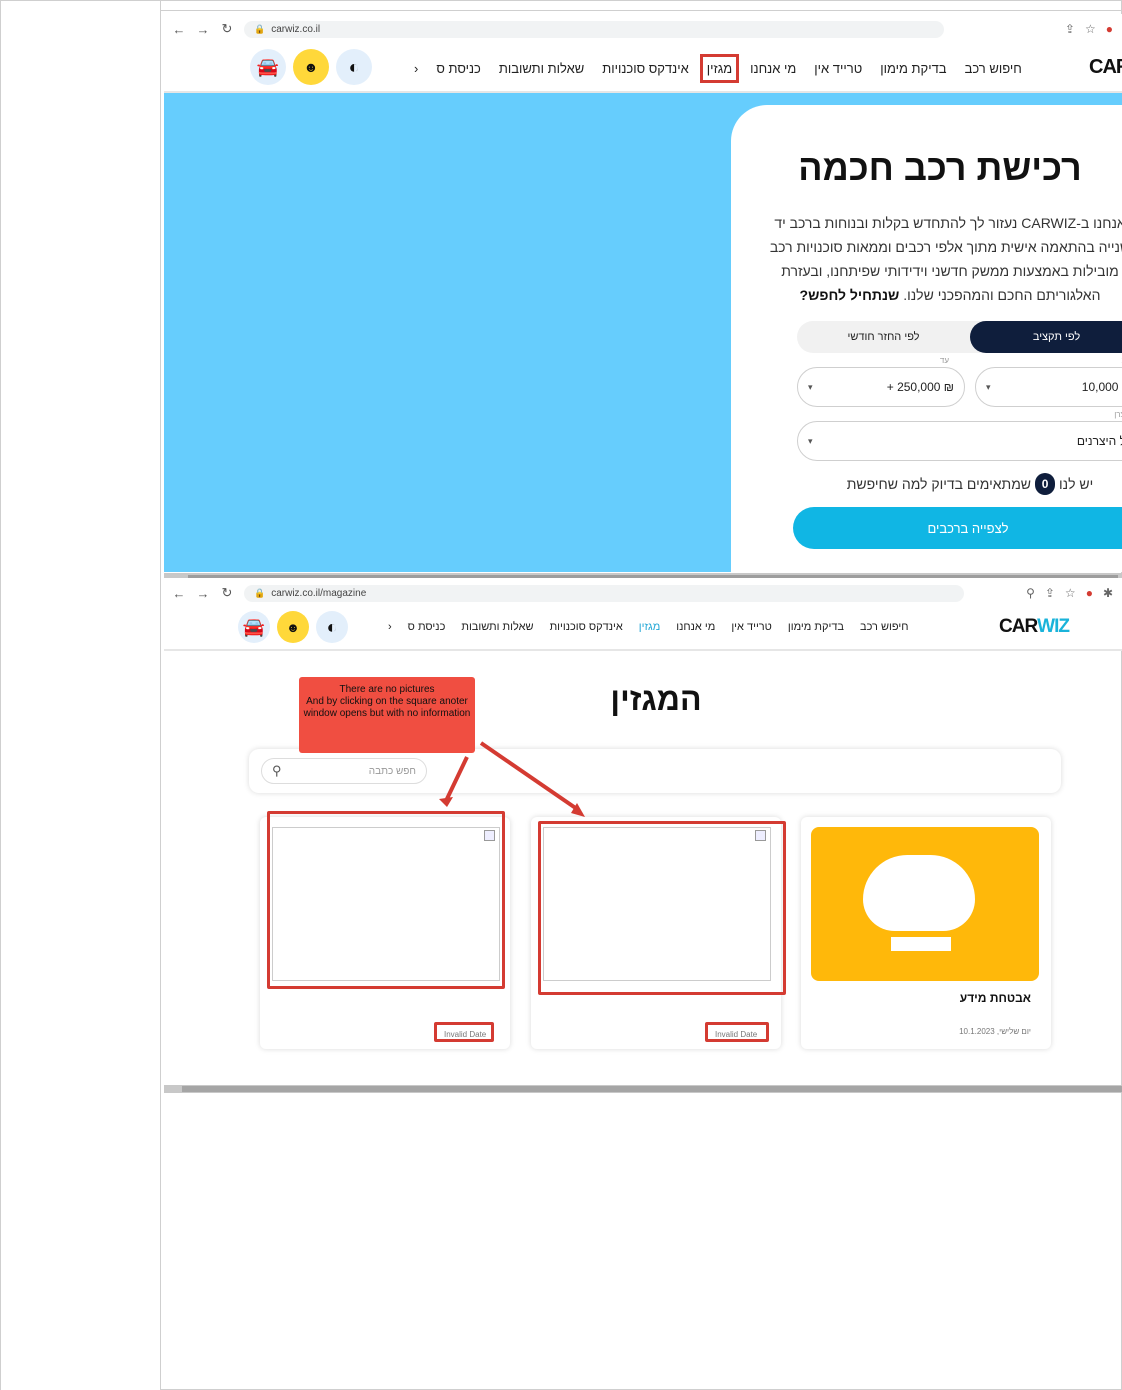  Describe the element at coordinates (919, 893) in the screenshot. I see `lightbulb-icon` at that location.